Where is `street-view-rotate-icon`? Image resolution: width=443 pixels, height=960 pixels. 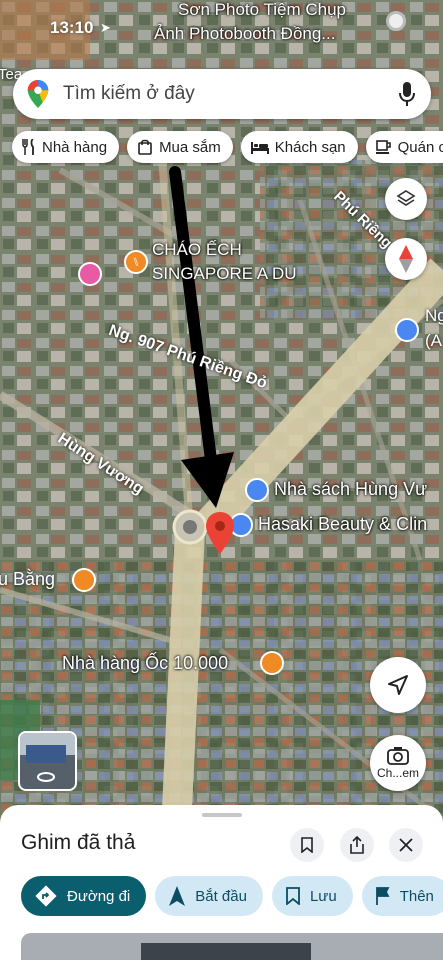 street-view-rotate-icon is located at coordinates (46, 777).